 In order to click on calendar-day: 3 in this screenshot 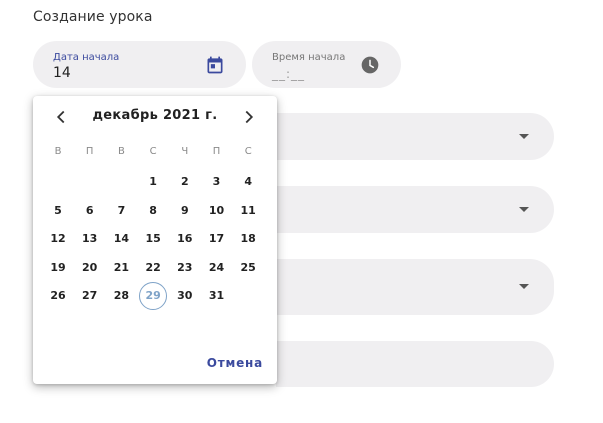, I will do `click(217, 182)`.